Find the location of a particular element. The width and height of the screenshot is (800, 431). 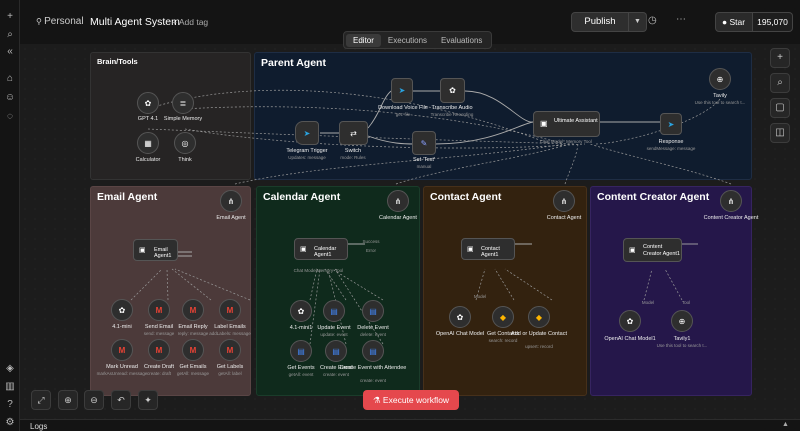

wire-tavily-ultimate is located at coordinates (657, 121).